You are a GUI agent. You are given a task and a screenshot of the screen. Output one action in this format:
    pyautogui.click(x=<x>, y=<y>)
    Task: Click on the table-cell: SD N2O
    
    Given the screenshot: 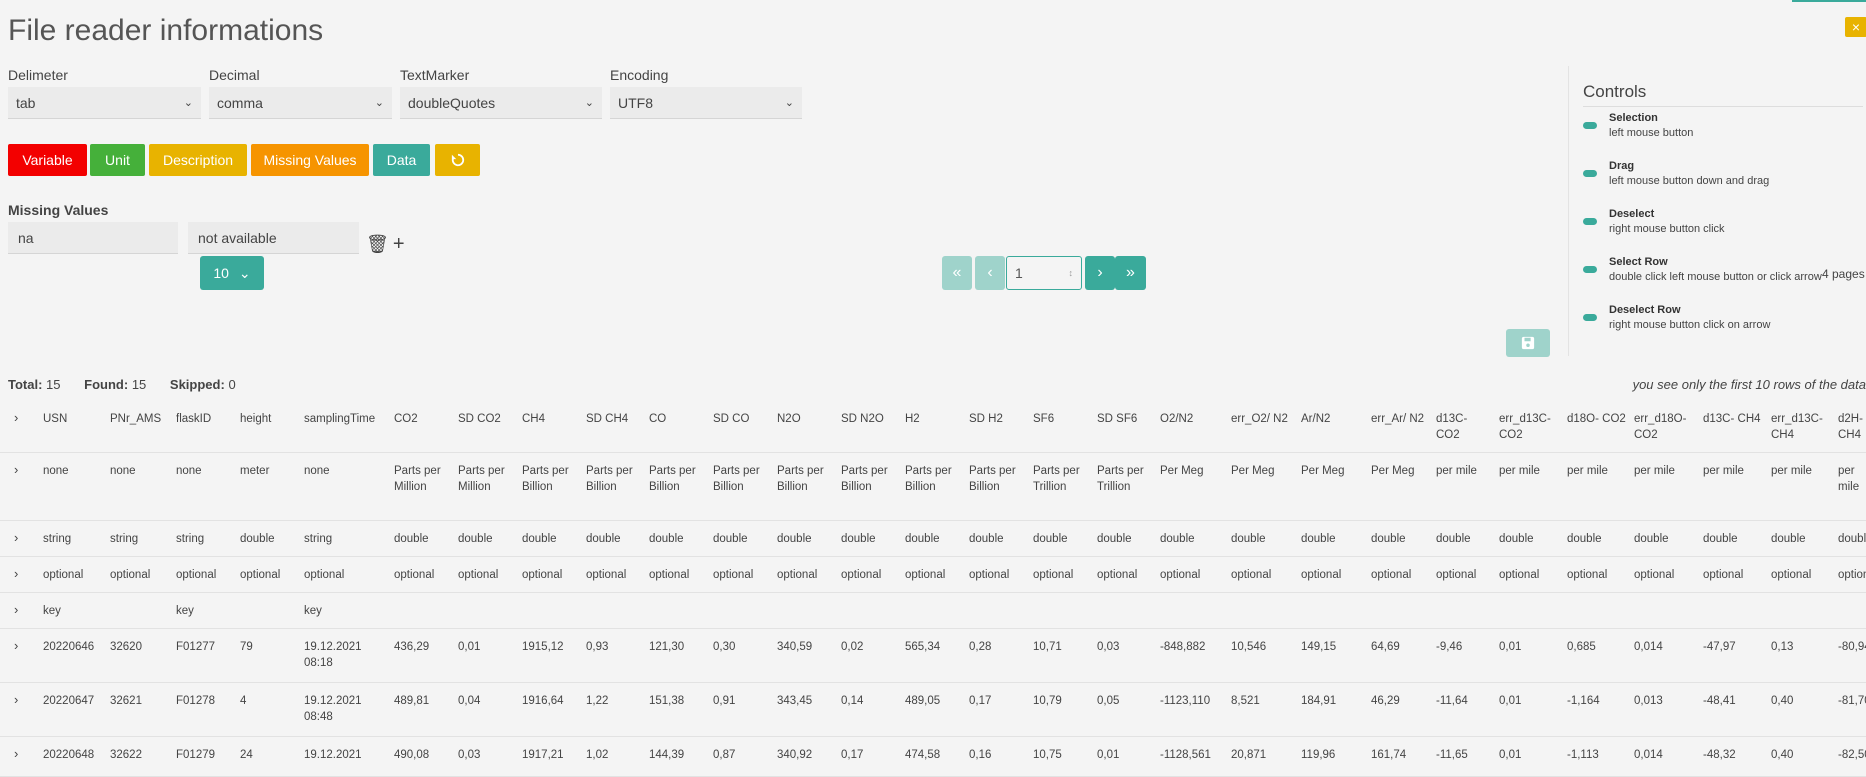 What is the action you would take?
    pyautogui.click(x=871, y=419)
    